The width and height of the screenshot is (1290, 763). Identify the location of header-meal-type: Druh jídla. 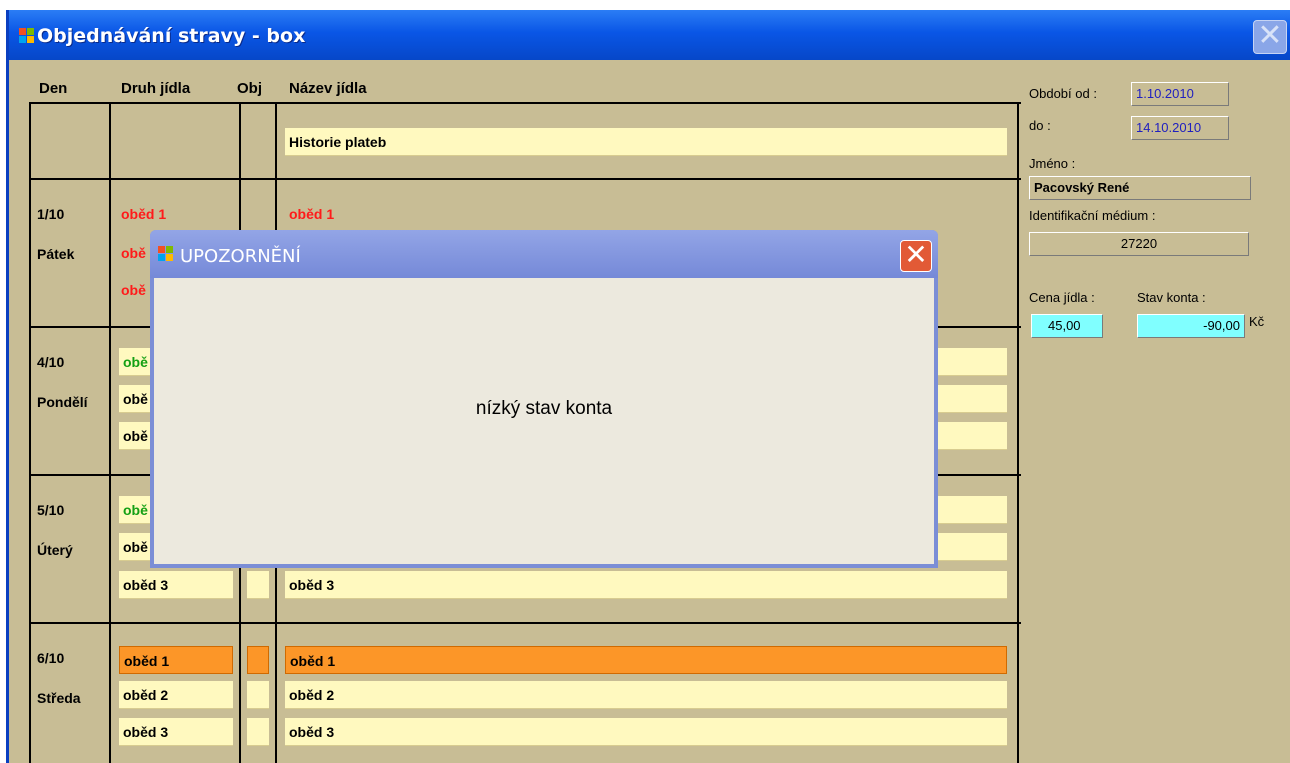
(156, 88).